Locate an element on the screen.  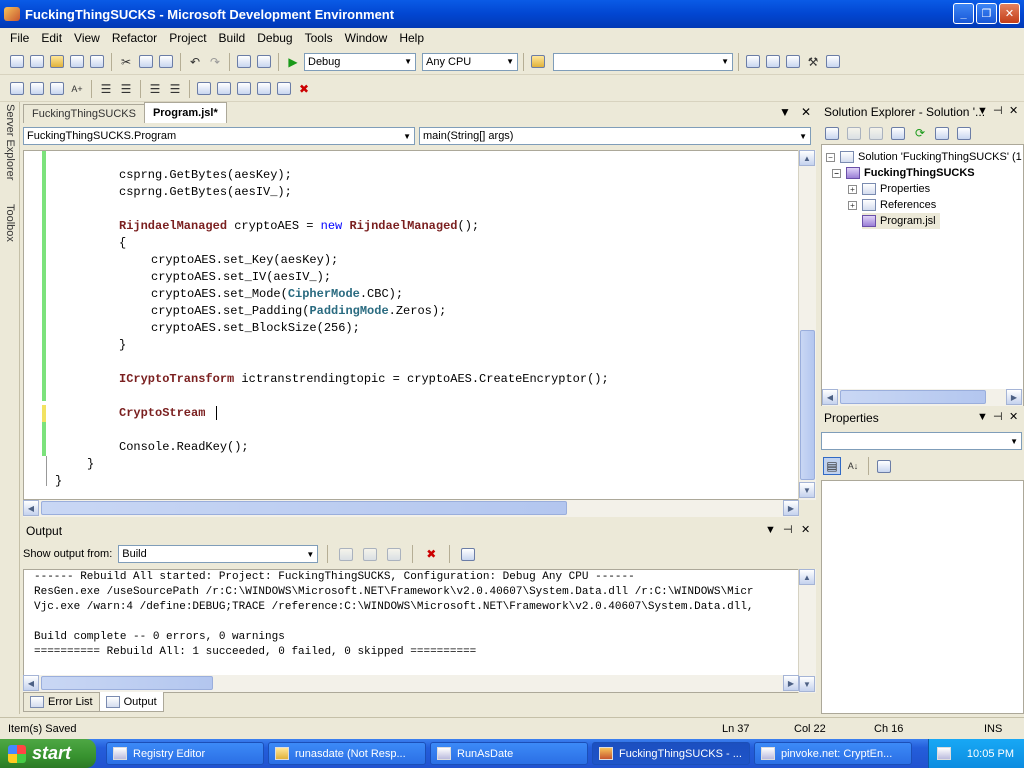
alphabetical-icon: A↓ is located at coordinates (853, 466).